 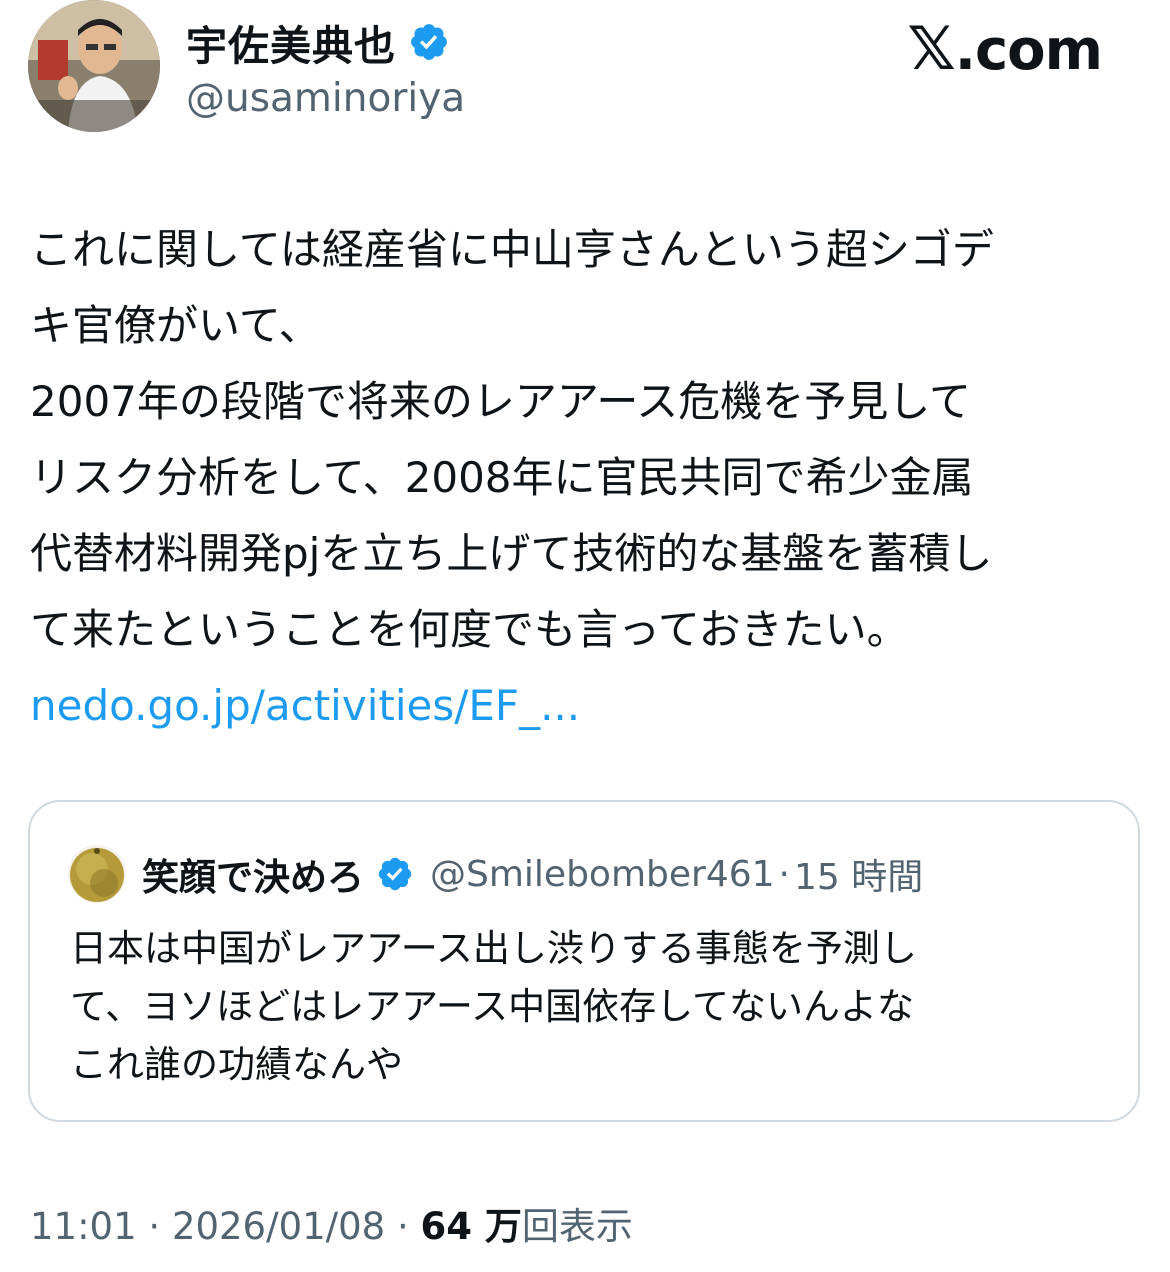 I want to click on quoted-line: て、ヨソほどはレアアース中国依存してないんよな, so click(x=492, y=1006).